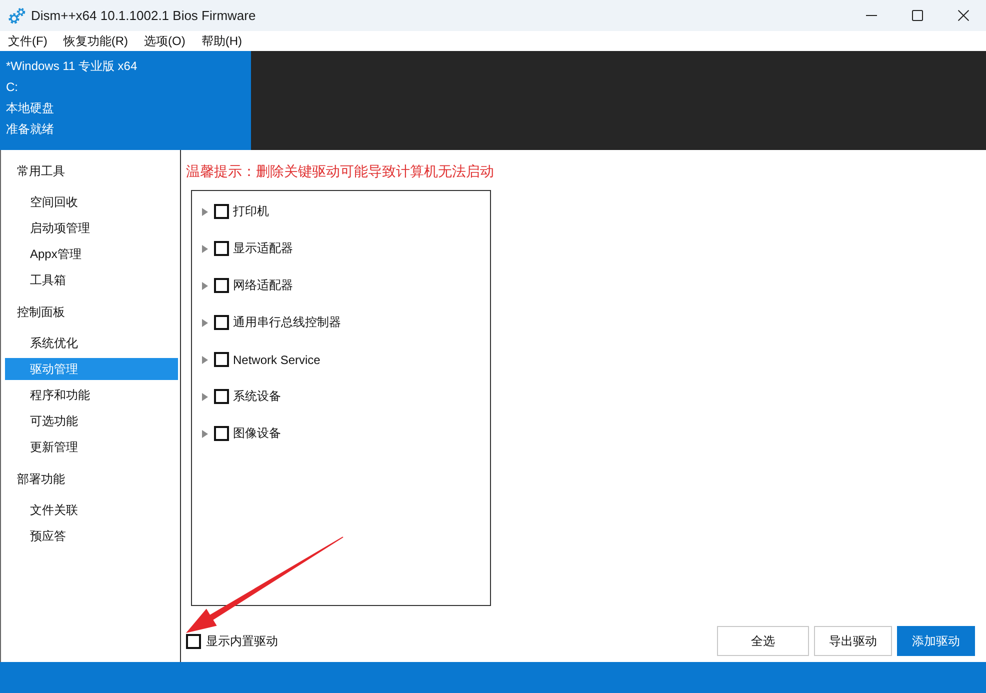 Image resolution: width=986 pixels, height=693 pixels. Describe the element at coordinates (242, 641) in the screenshot. I see `checkbox-label: 显示内置驱动` at that location.